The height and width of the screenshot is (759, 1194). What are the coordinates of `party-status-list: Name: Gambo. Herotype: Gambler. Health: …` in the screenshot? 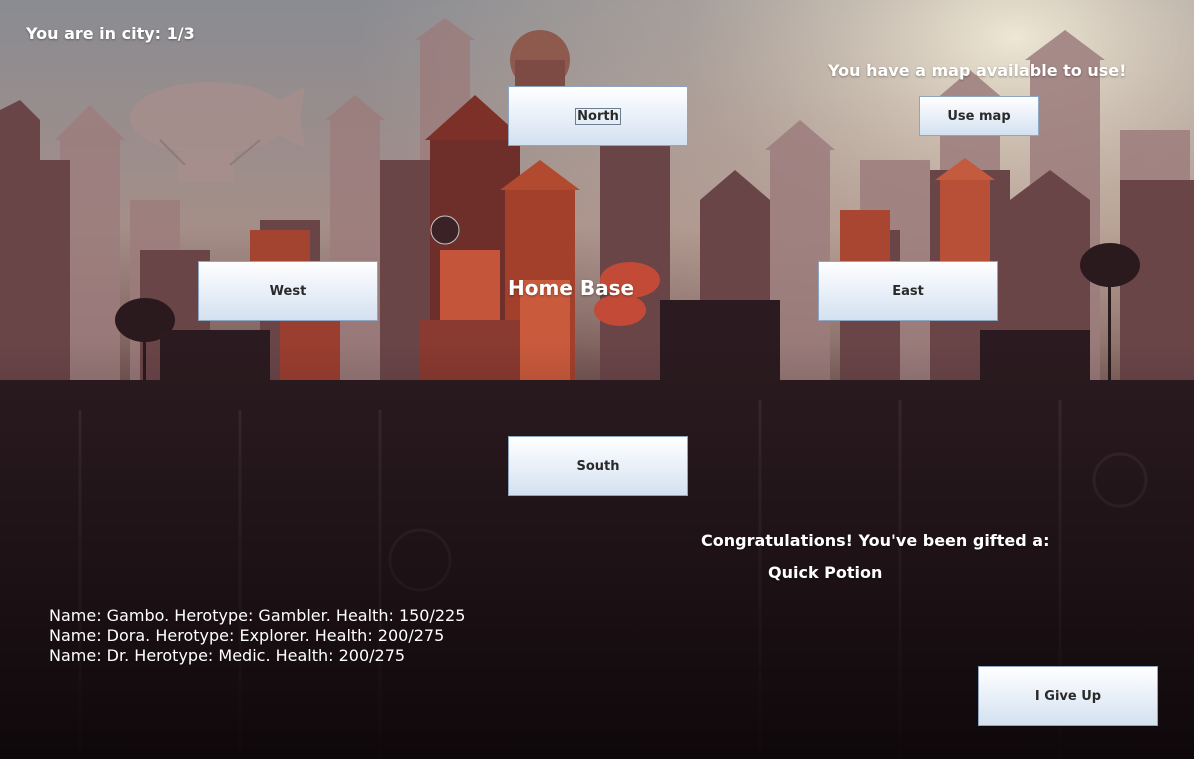 It's located at (257, 636).